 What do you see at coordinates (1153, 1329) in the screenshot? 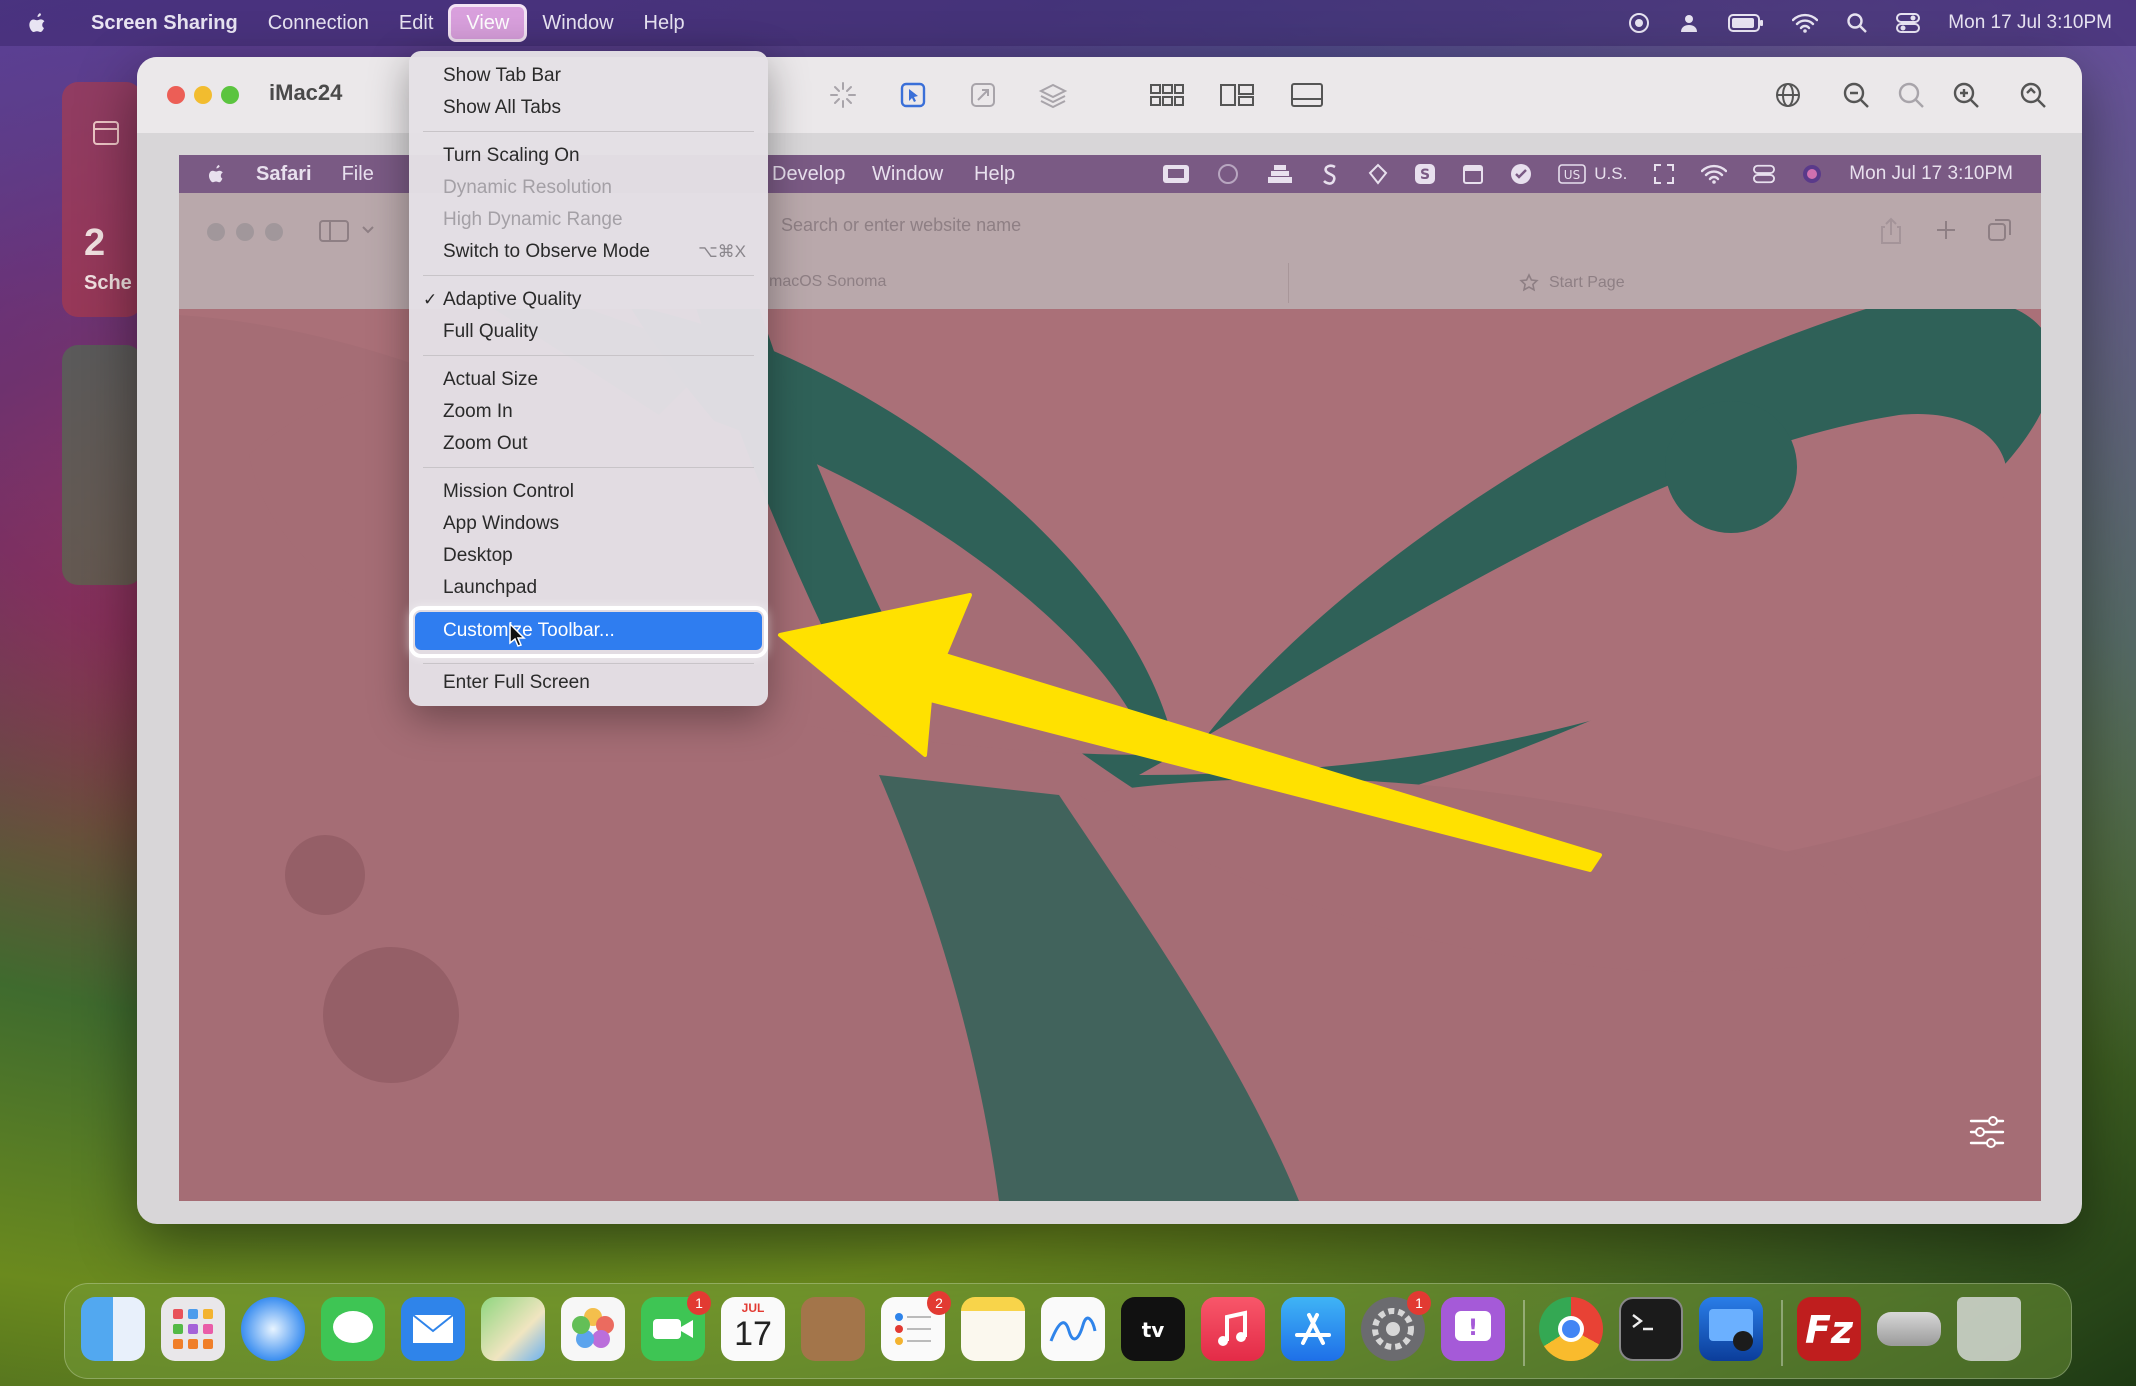
I see `tv-icon: tv` at bounding box center [1153, 1329].